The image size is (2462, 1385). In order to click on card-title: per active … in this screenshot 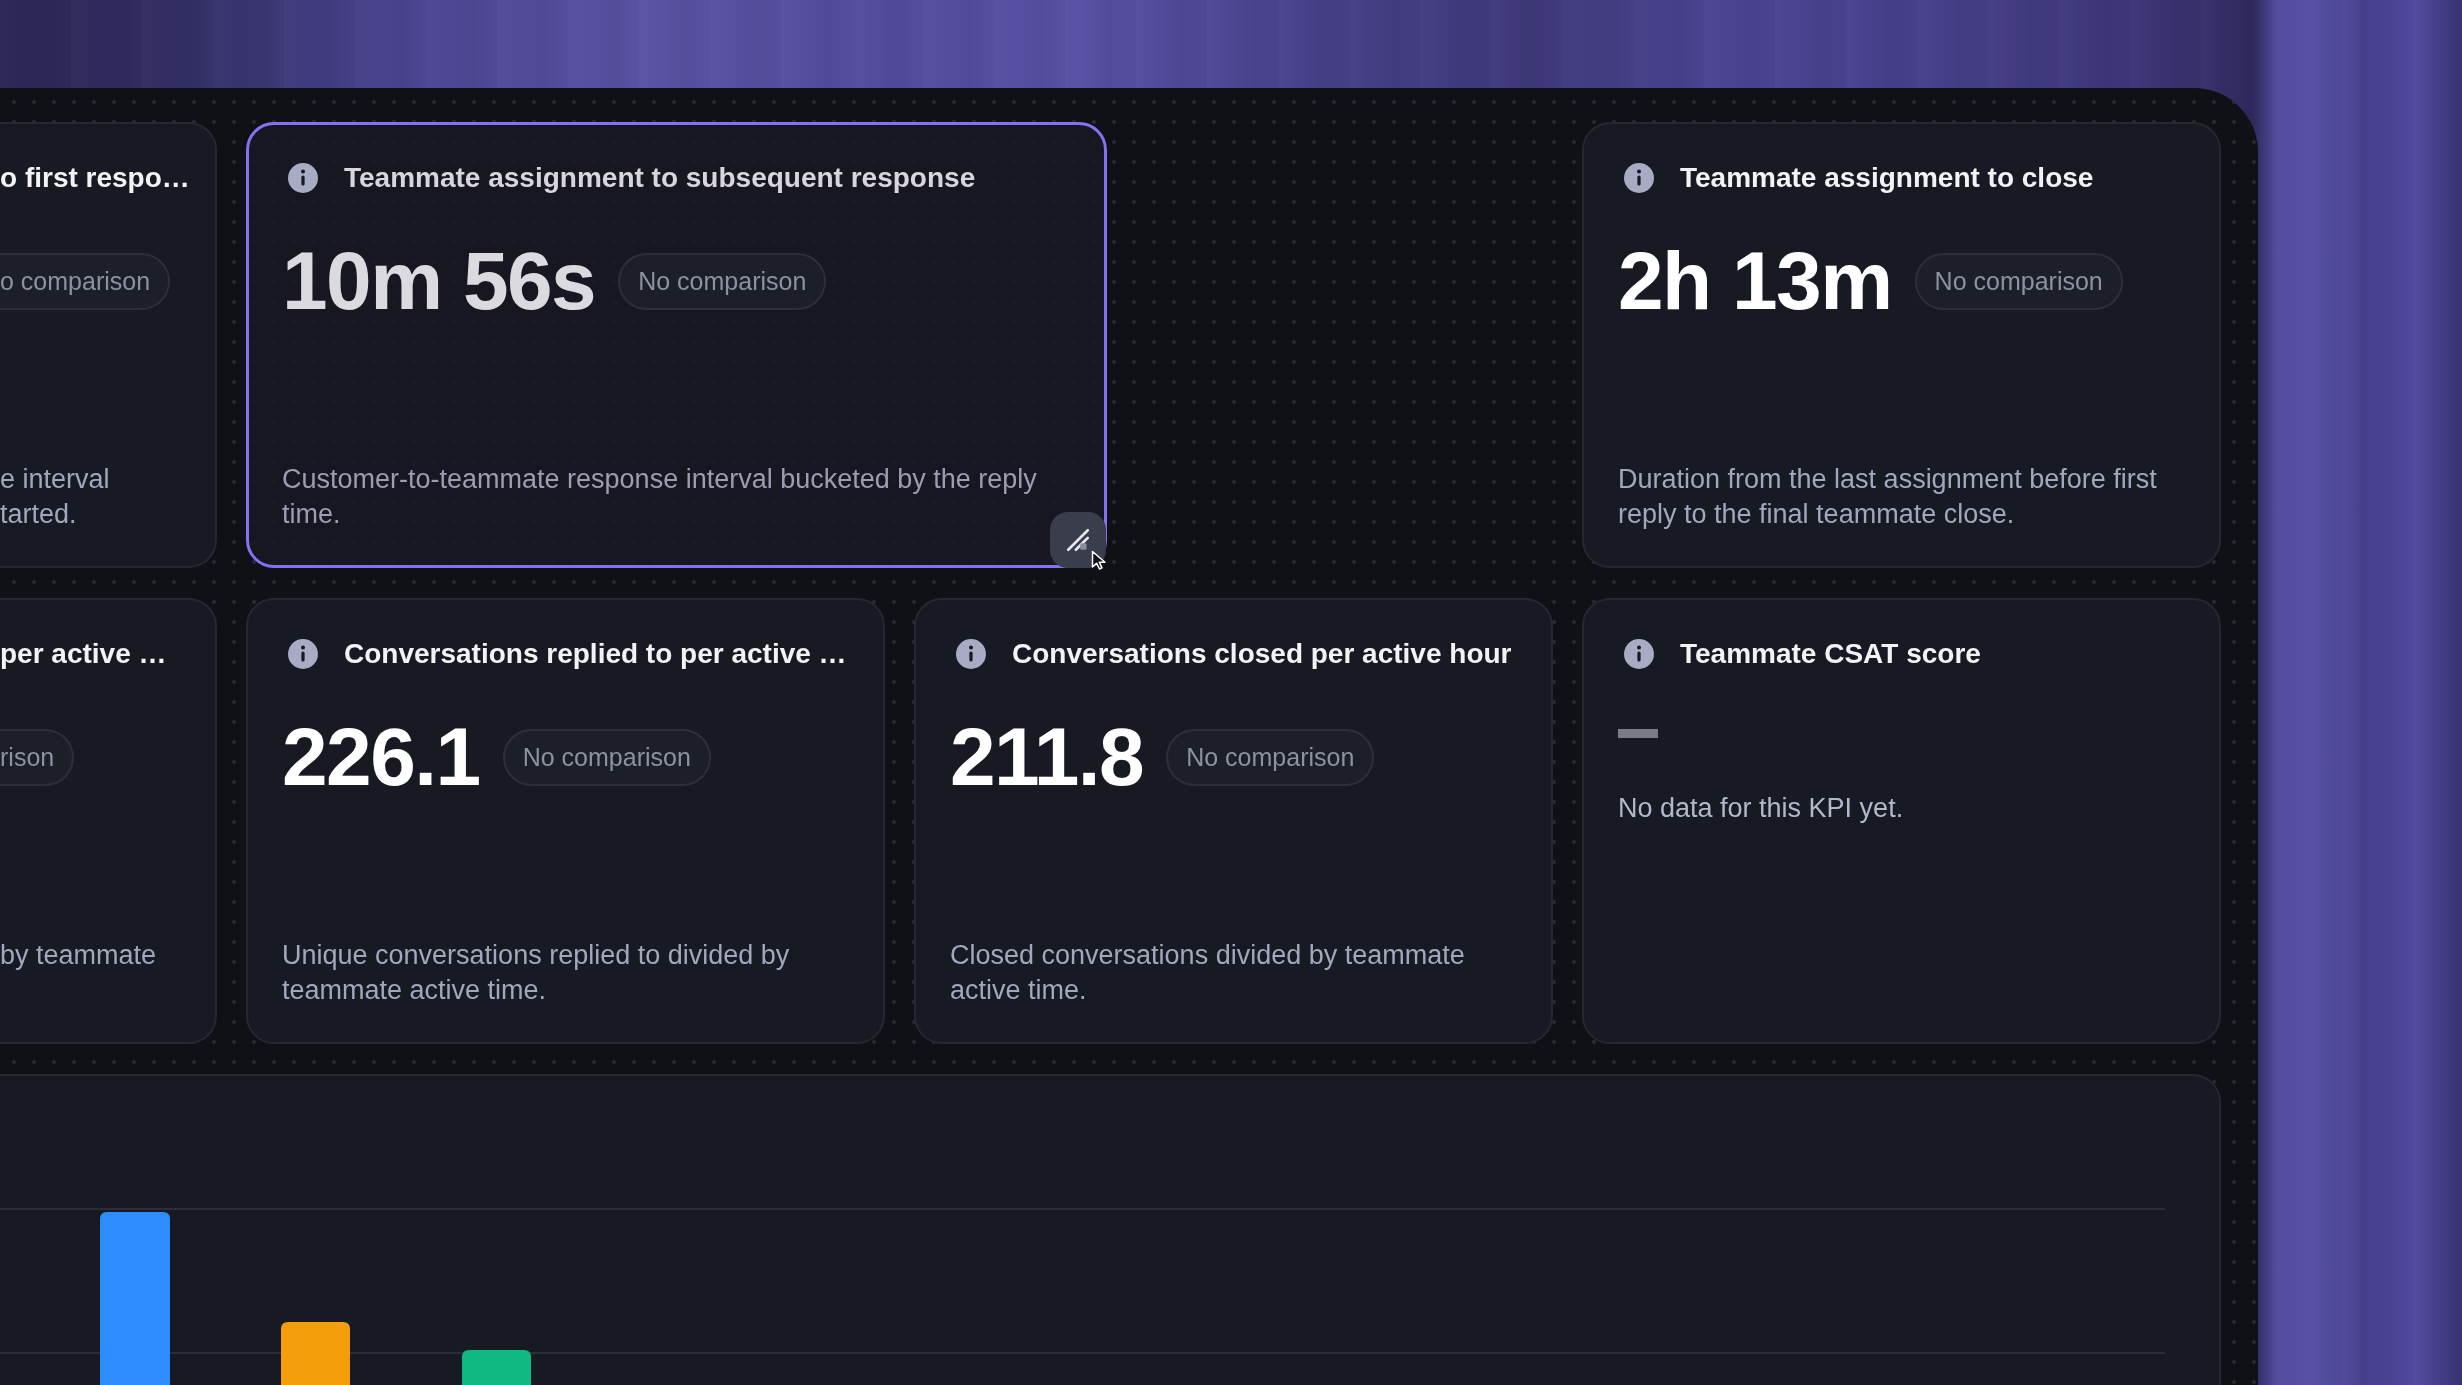, I will do `click(83, 654)`.